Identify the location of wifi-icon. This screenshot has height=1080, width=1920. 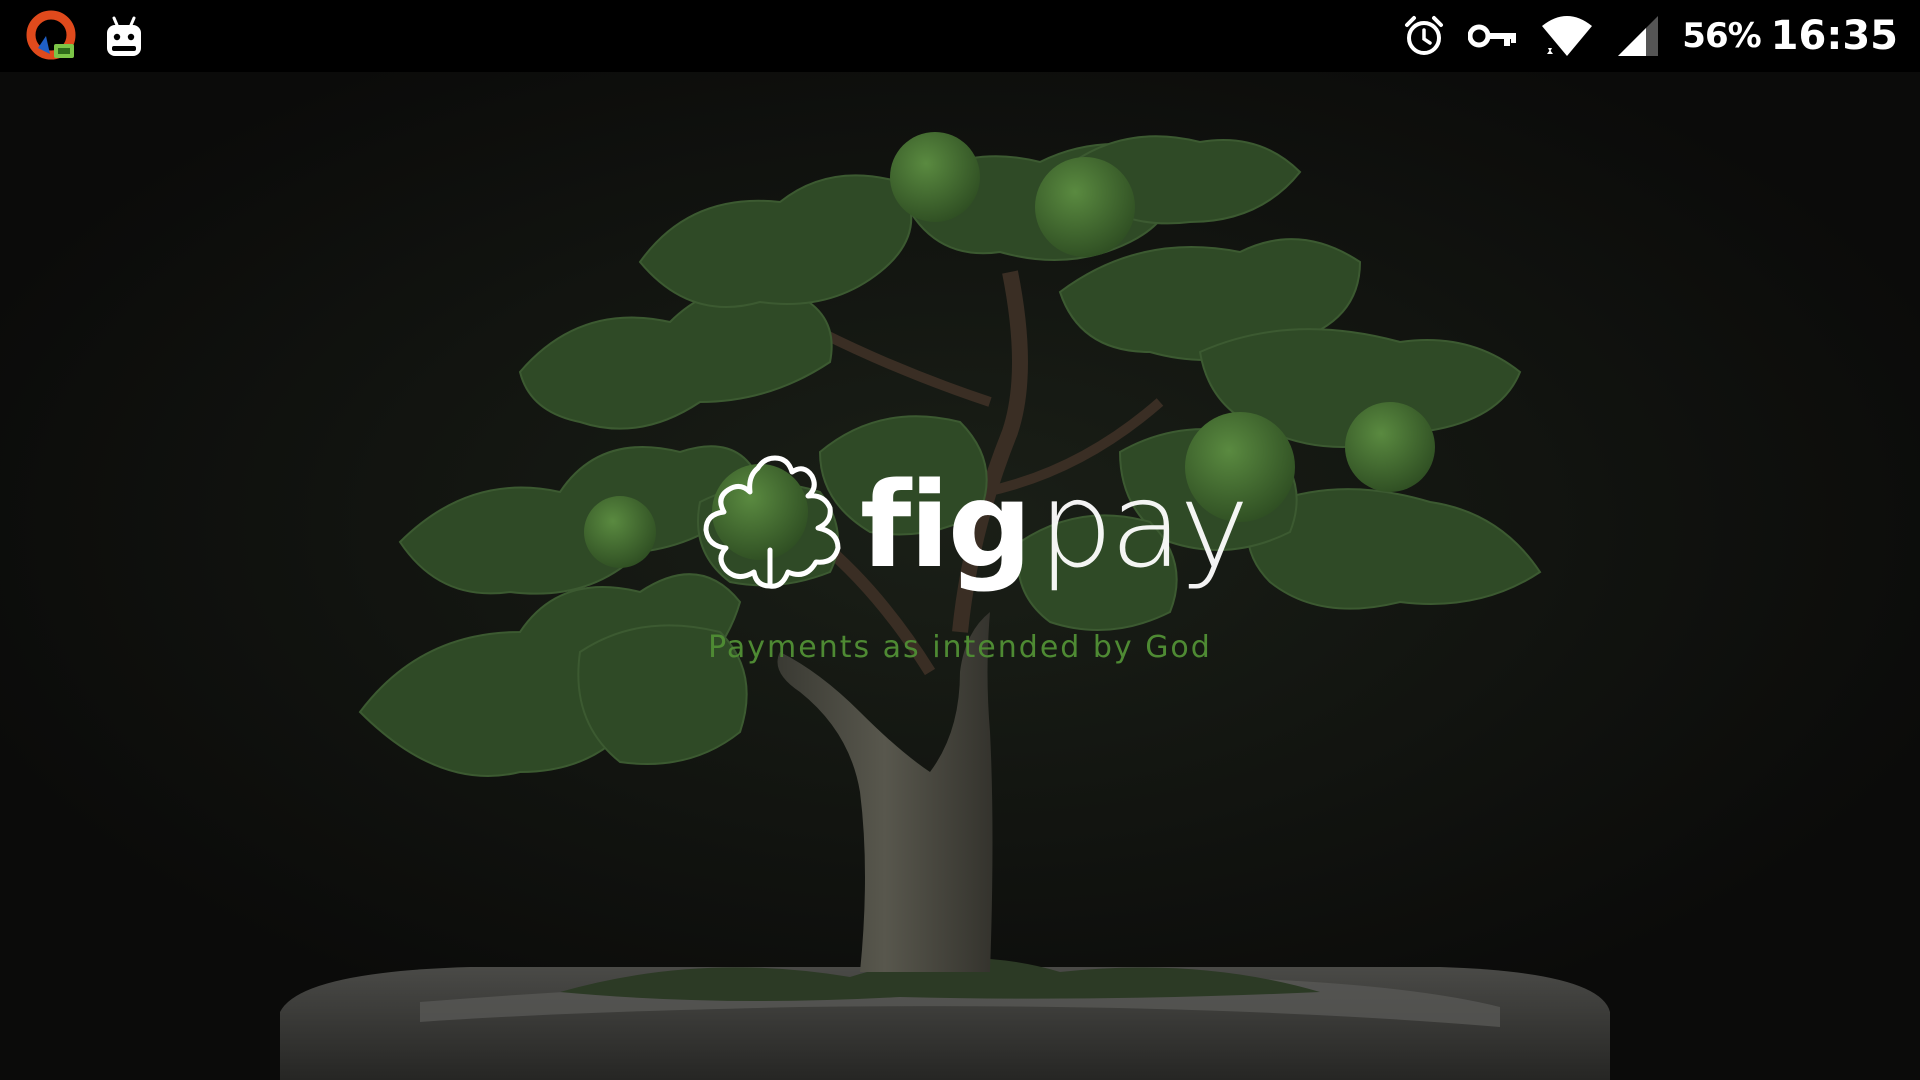
(1567, 36).